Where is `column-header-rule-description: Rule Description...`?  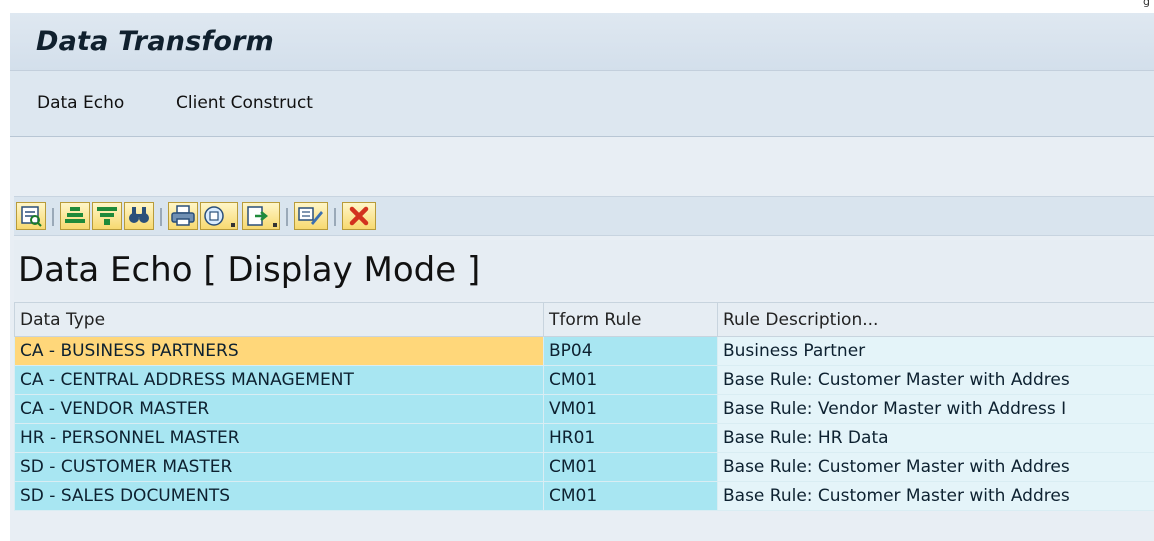
column-header-rule-description: Rule Description... is located at coordinates (935, 319).